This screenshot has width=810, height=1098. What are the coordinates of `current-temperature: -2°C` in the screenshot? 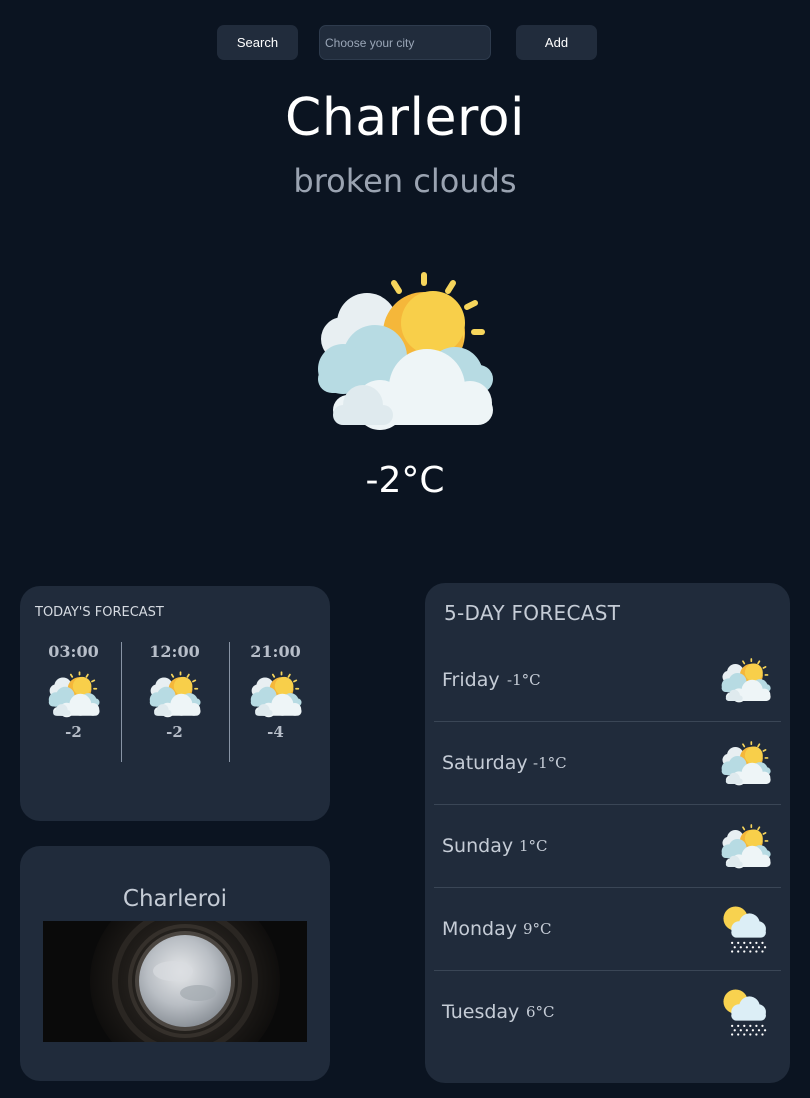 It's located at (405, 480).